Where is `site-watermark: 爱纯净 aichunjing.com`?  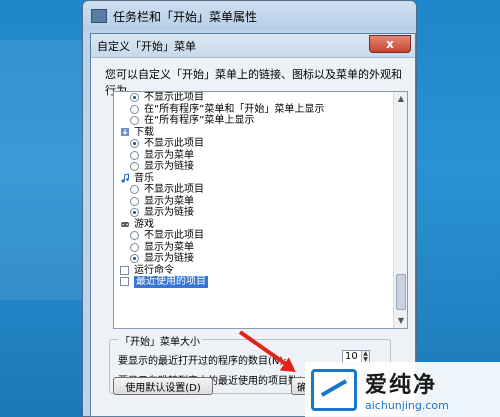
site-watermark: 爱纯净 aichunjing.com is located at coordinates (402, 389).